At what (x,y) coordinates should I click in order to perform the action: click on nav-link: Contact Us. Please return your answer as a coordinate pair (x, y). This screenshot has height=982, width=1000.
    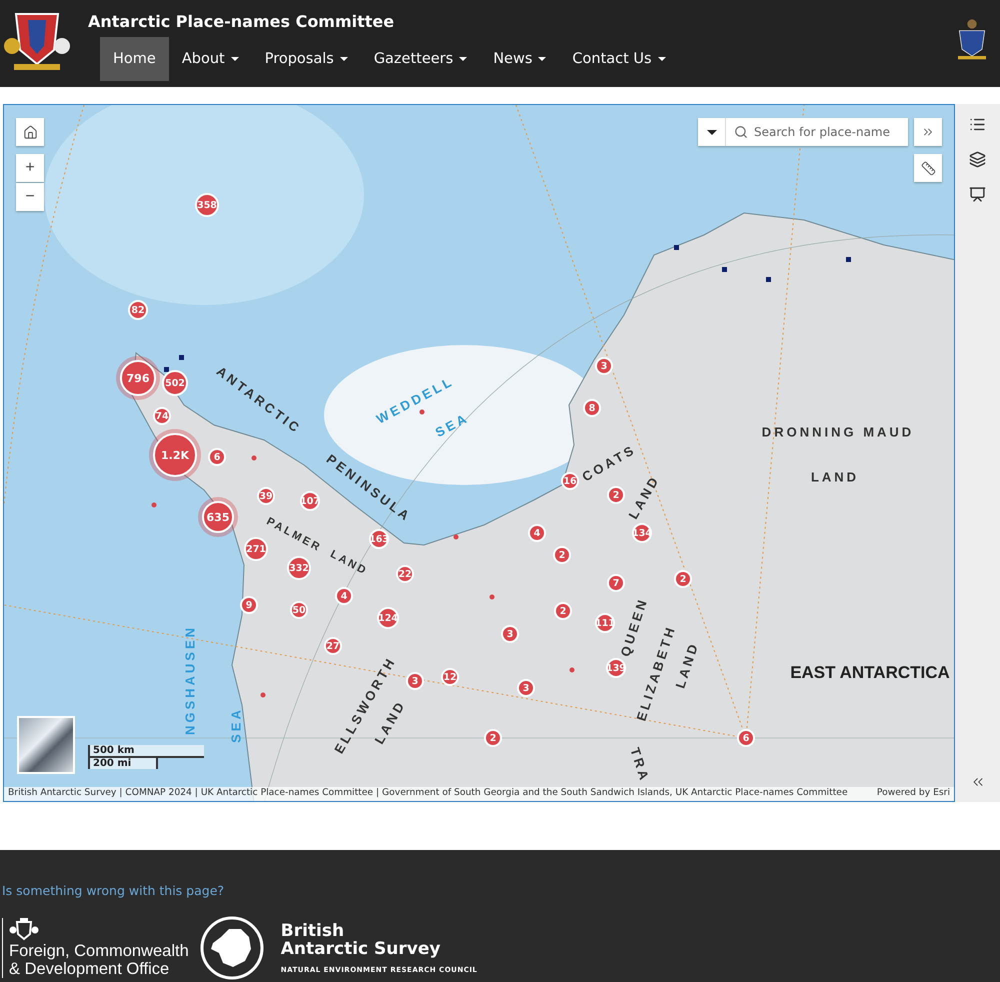
    Looking at the image, I should click on (619, 59).